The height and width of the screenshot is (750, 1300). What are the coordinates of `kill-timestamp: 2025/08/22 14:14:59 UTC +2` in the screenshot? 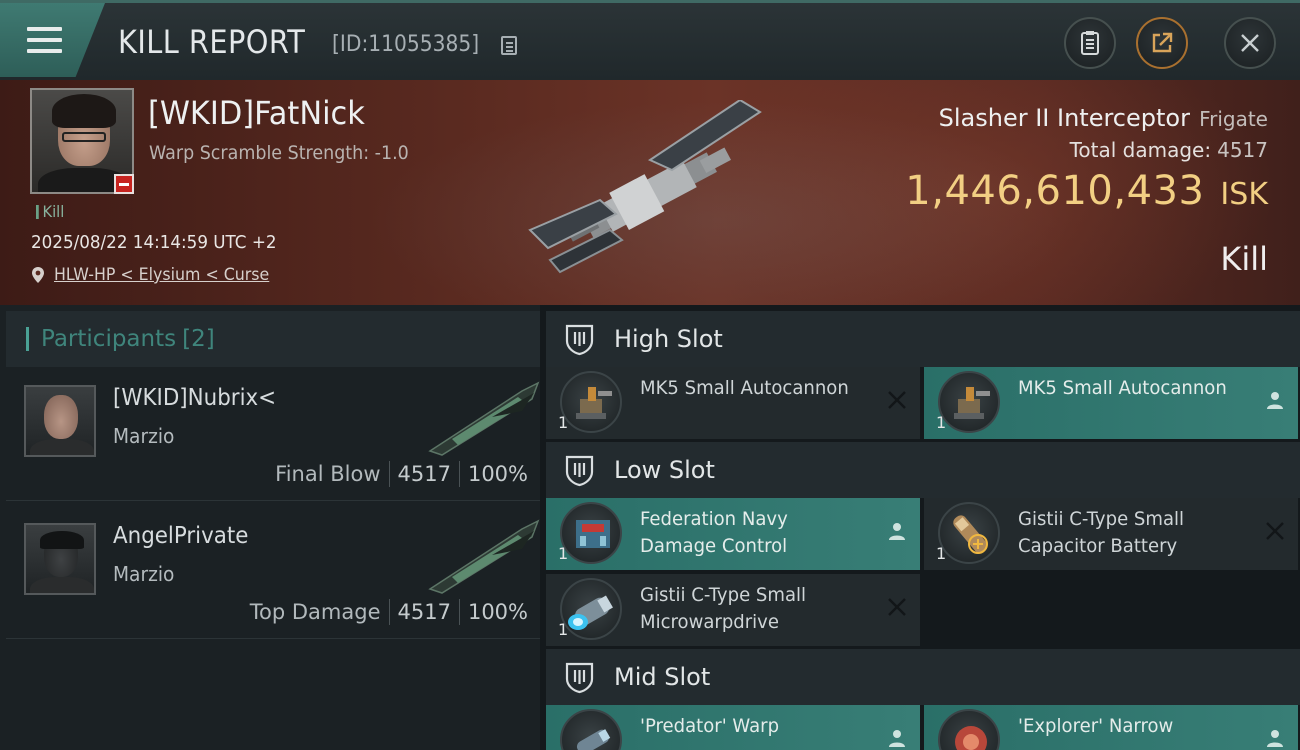 It's located at (154, 242).